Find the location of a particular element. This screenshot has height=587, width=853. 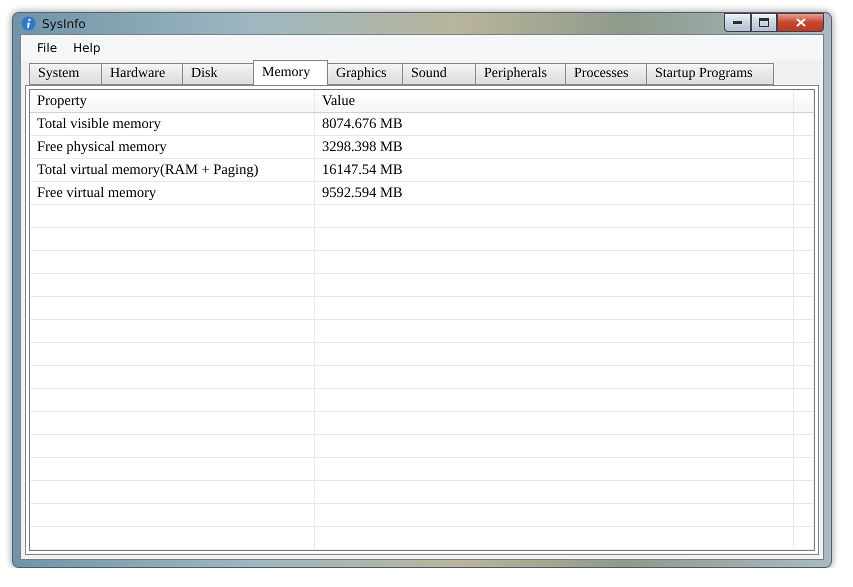

table-cell: 3298.398 MB is located at coordinates (554, 147).